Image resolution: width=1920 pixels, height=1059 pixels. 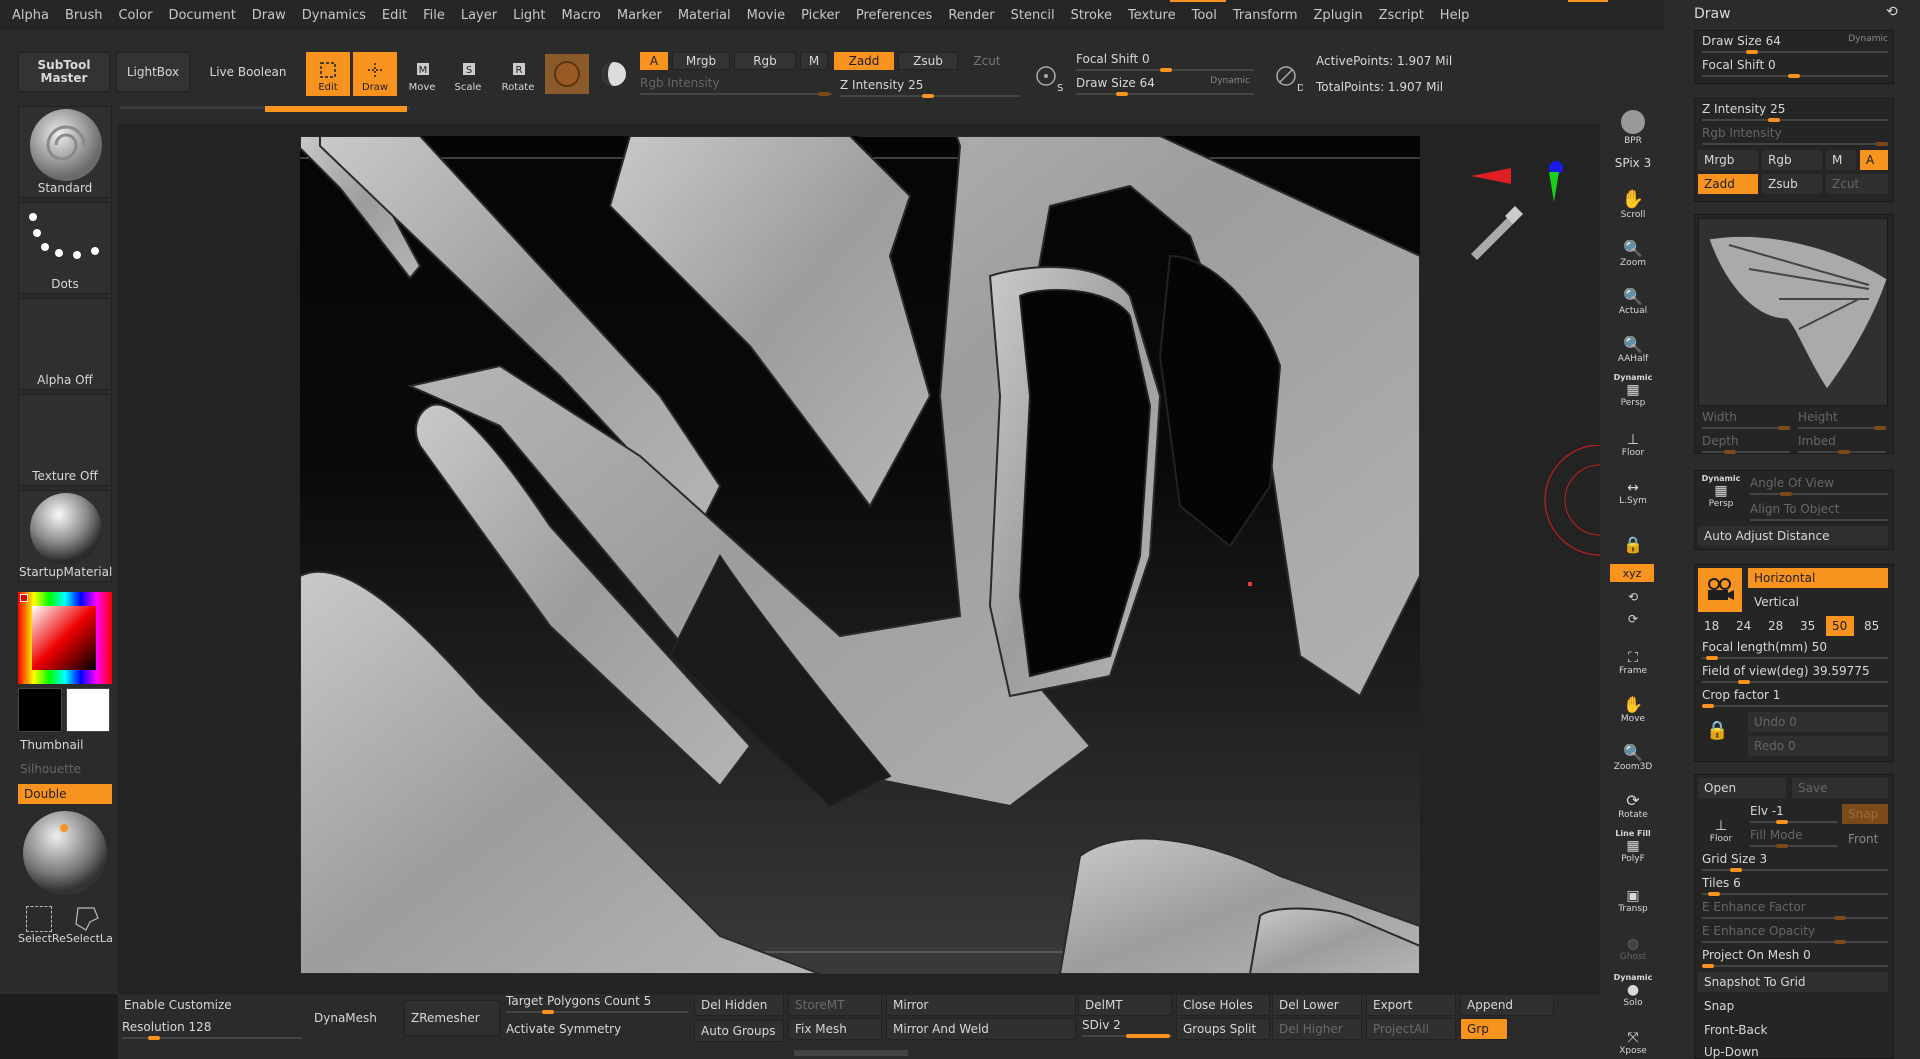 I want to click on spix-slider: SPix 3, so click(x=1633, y=164).